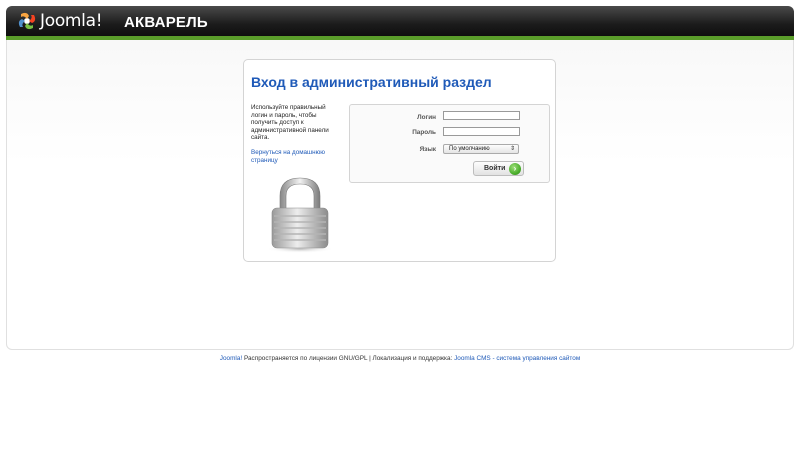 This screenshot has width=800, height=455. What do you see at coordinates (371, 82) in the screenshot?
I see `page-title: Вход в административный раздел` at bounding box center [371, 82].